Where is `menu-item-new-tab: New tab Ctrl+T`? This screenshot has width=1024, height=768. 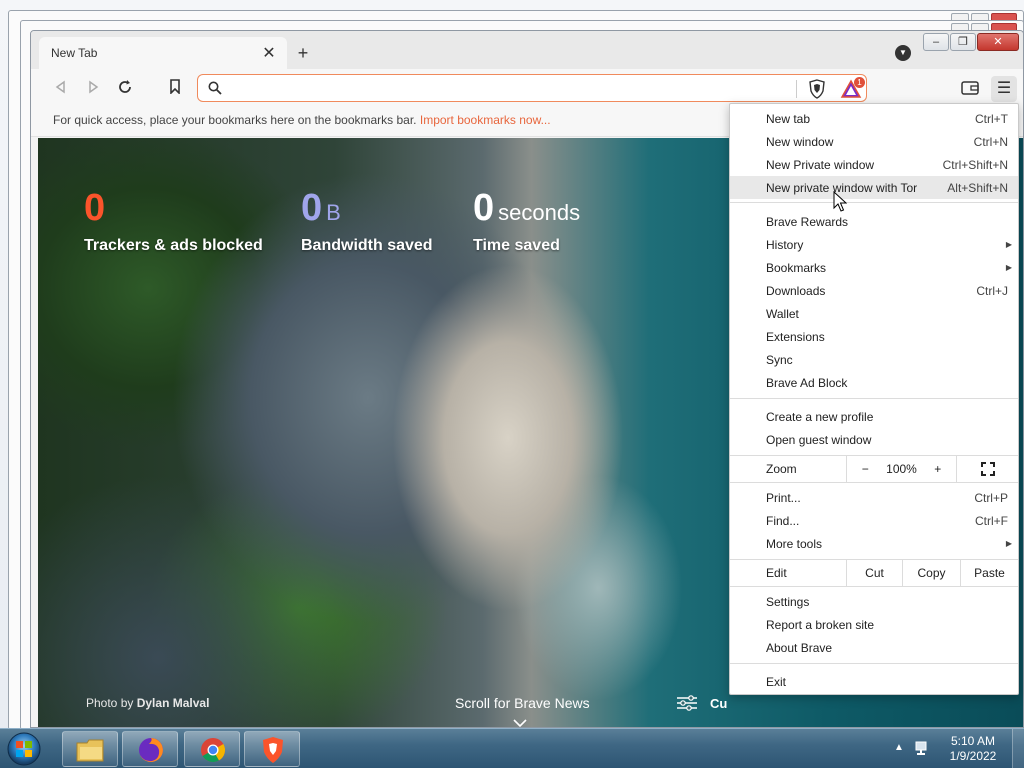
menu-item-new-tab: New tab Ctrl+T is located at coordinates (874, 118).